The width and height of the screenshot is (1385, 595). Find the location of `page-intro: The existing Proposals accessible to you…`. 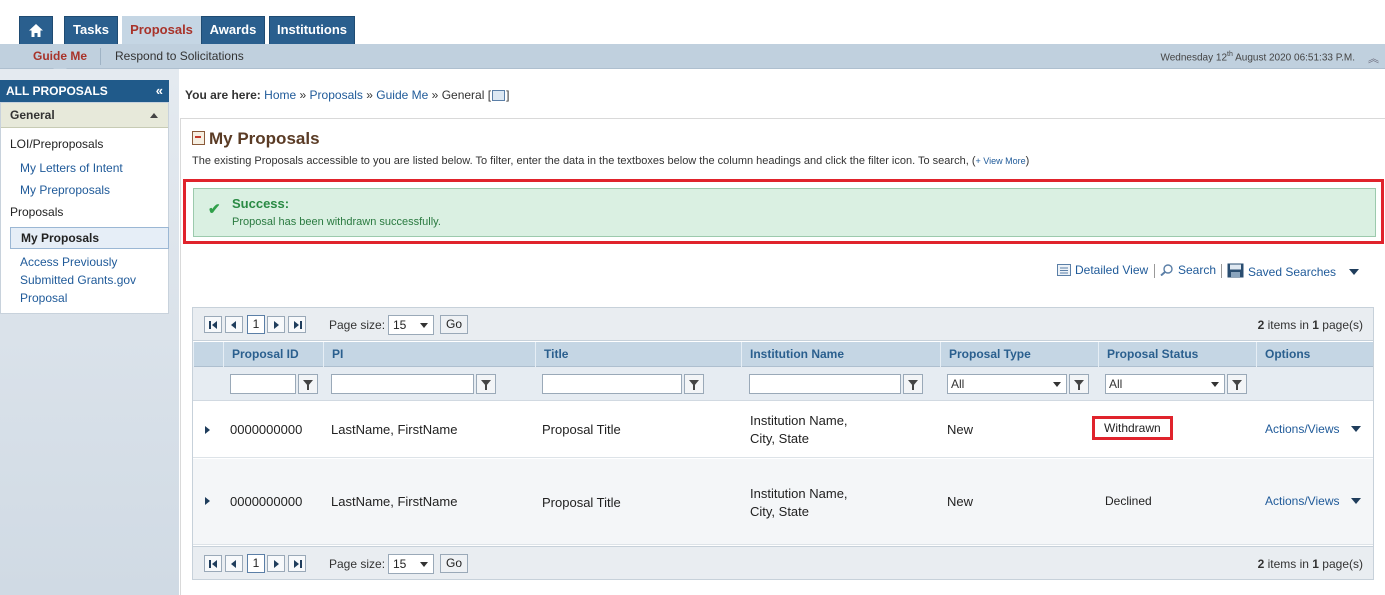

page-intro: The existing Proposals accessible to you… is located at coordinates (610, 161).